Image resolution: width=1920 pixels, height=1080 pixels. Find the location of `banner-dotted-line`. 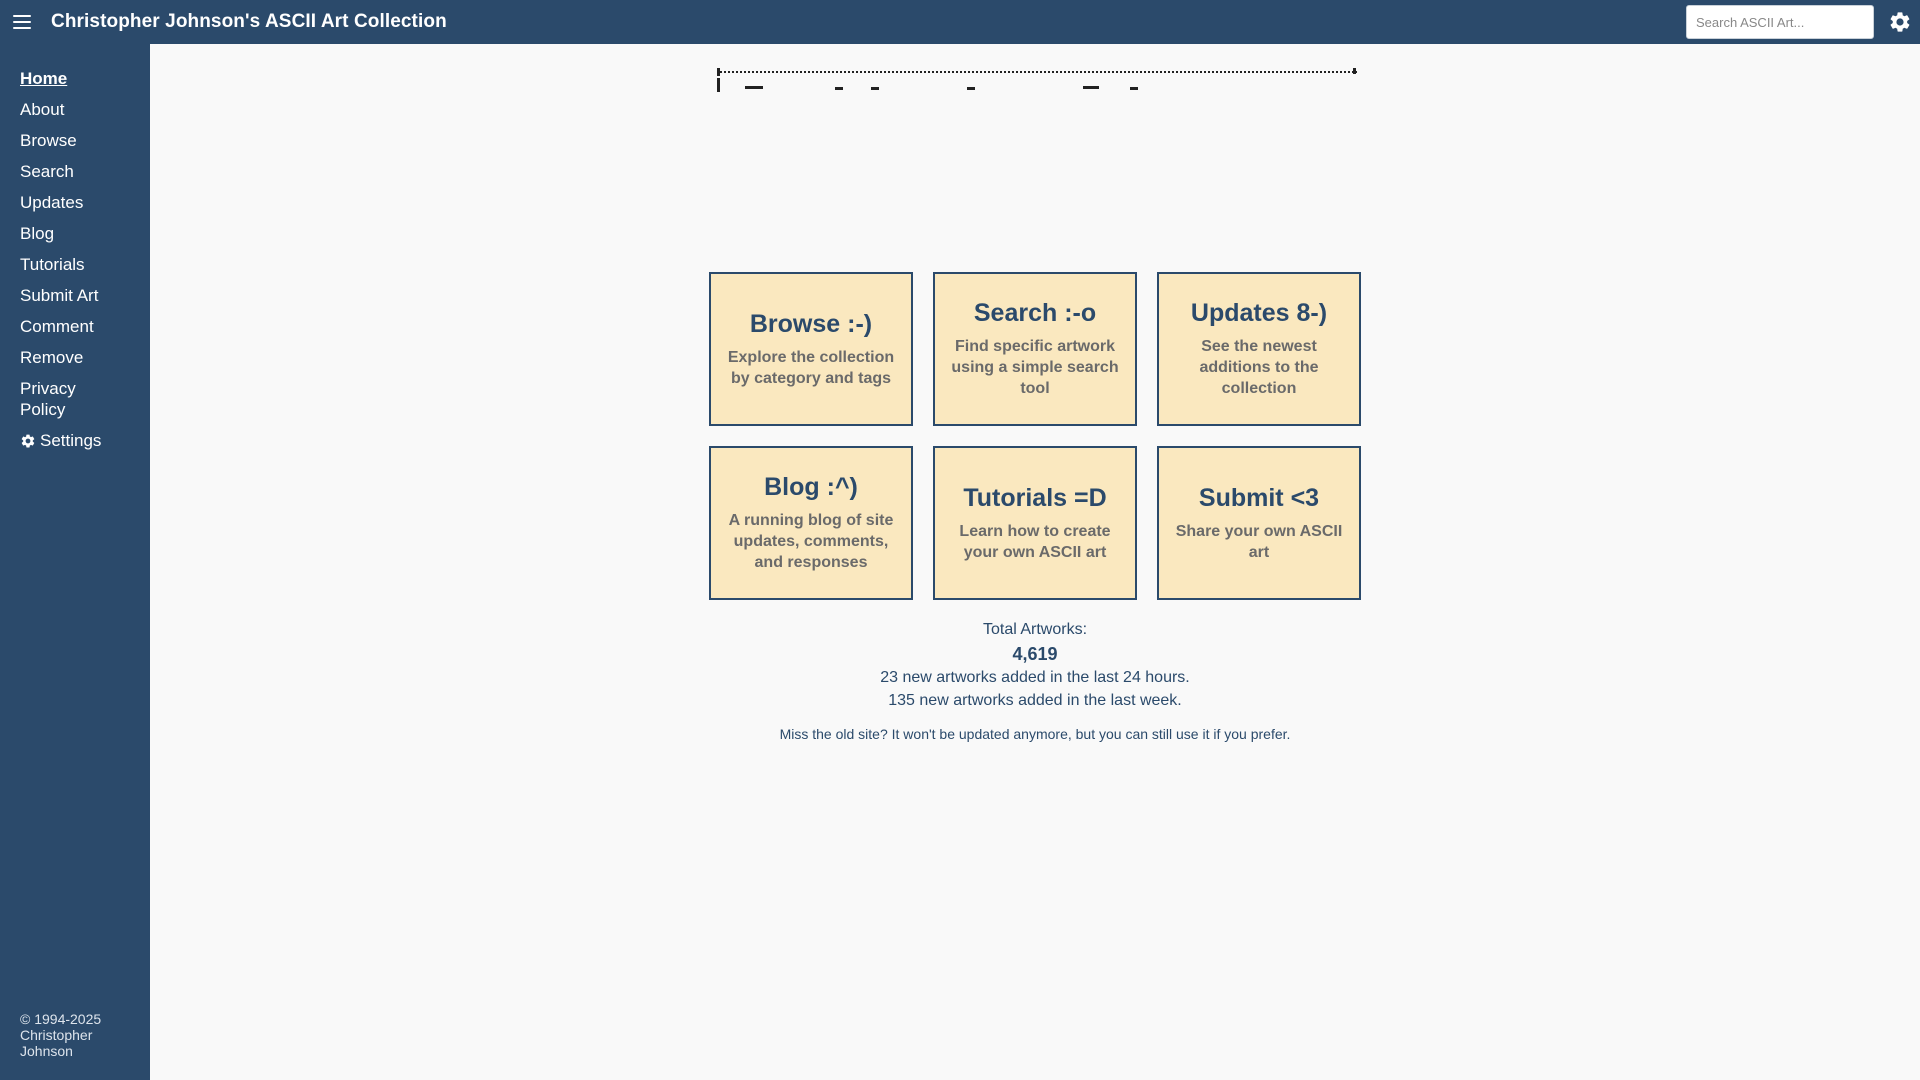

banner-dotted-line is located at coordinates (1037, 72).